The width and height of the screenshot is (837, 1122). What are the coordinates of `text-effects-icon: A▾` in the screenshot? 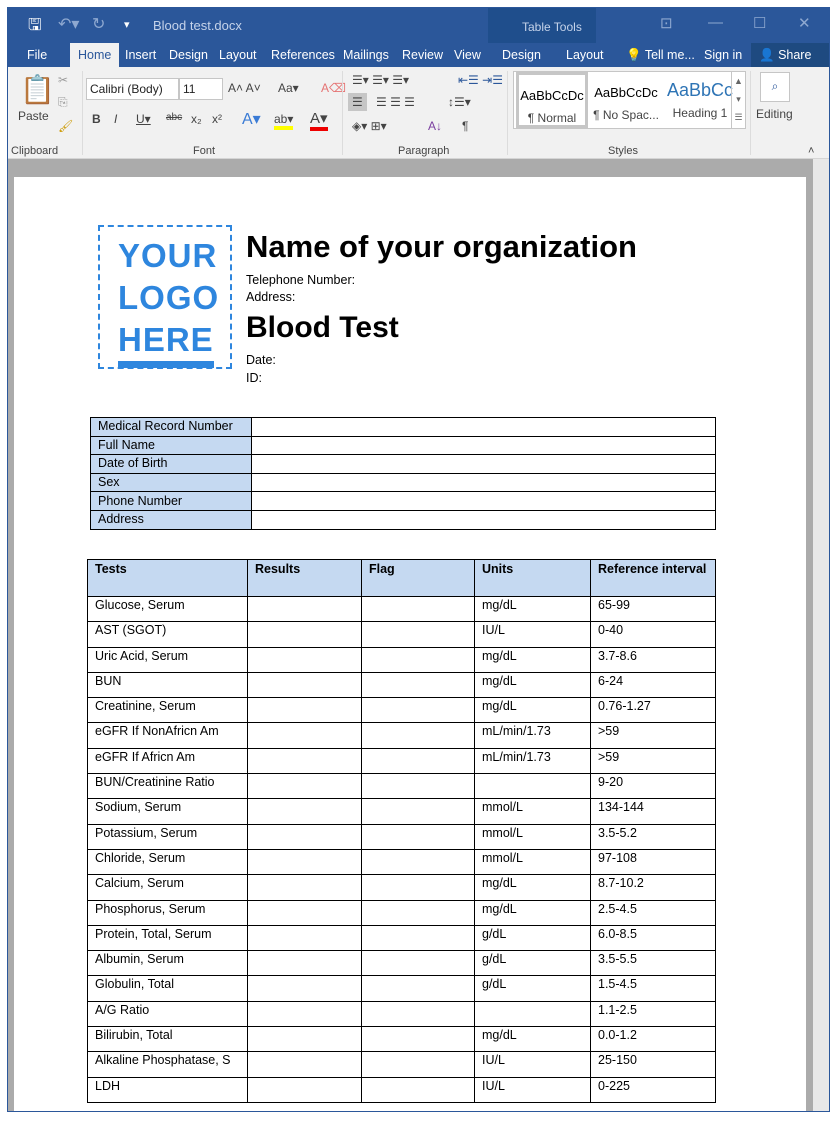 It's located at (251, 119).